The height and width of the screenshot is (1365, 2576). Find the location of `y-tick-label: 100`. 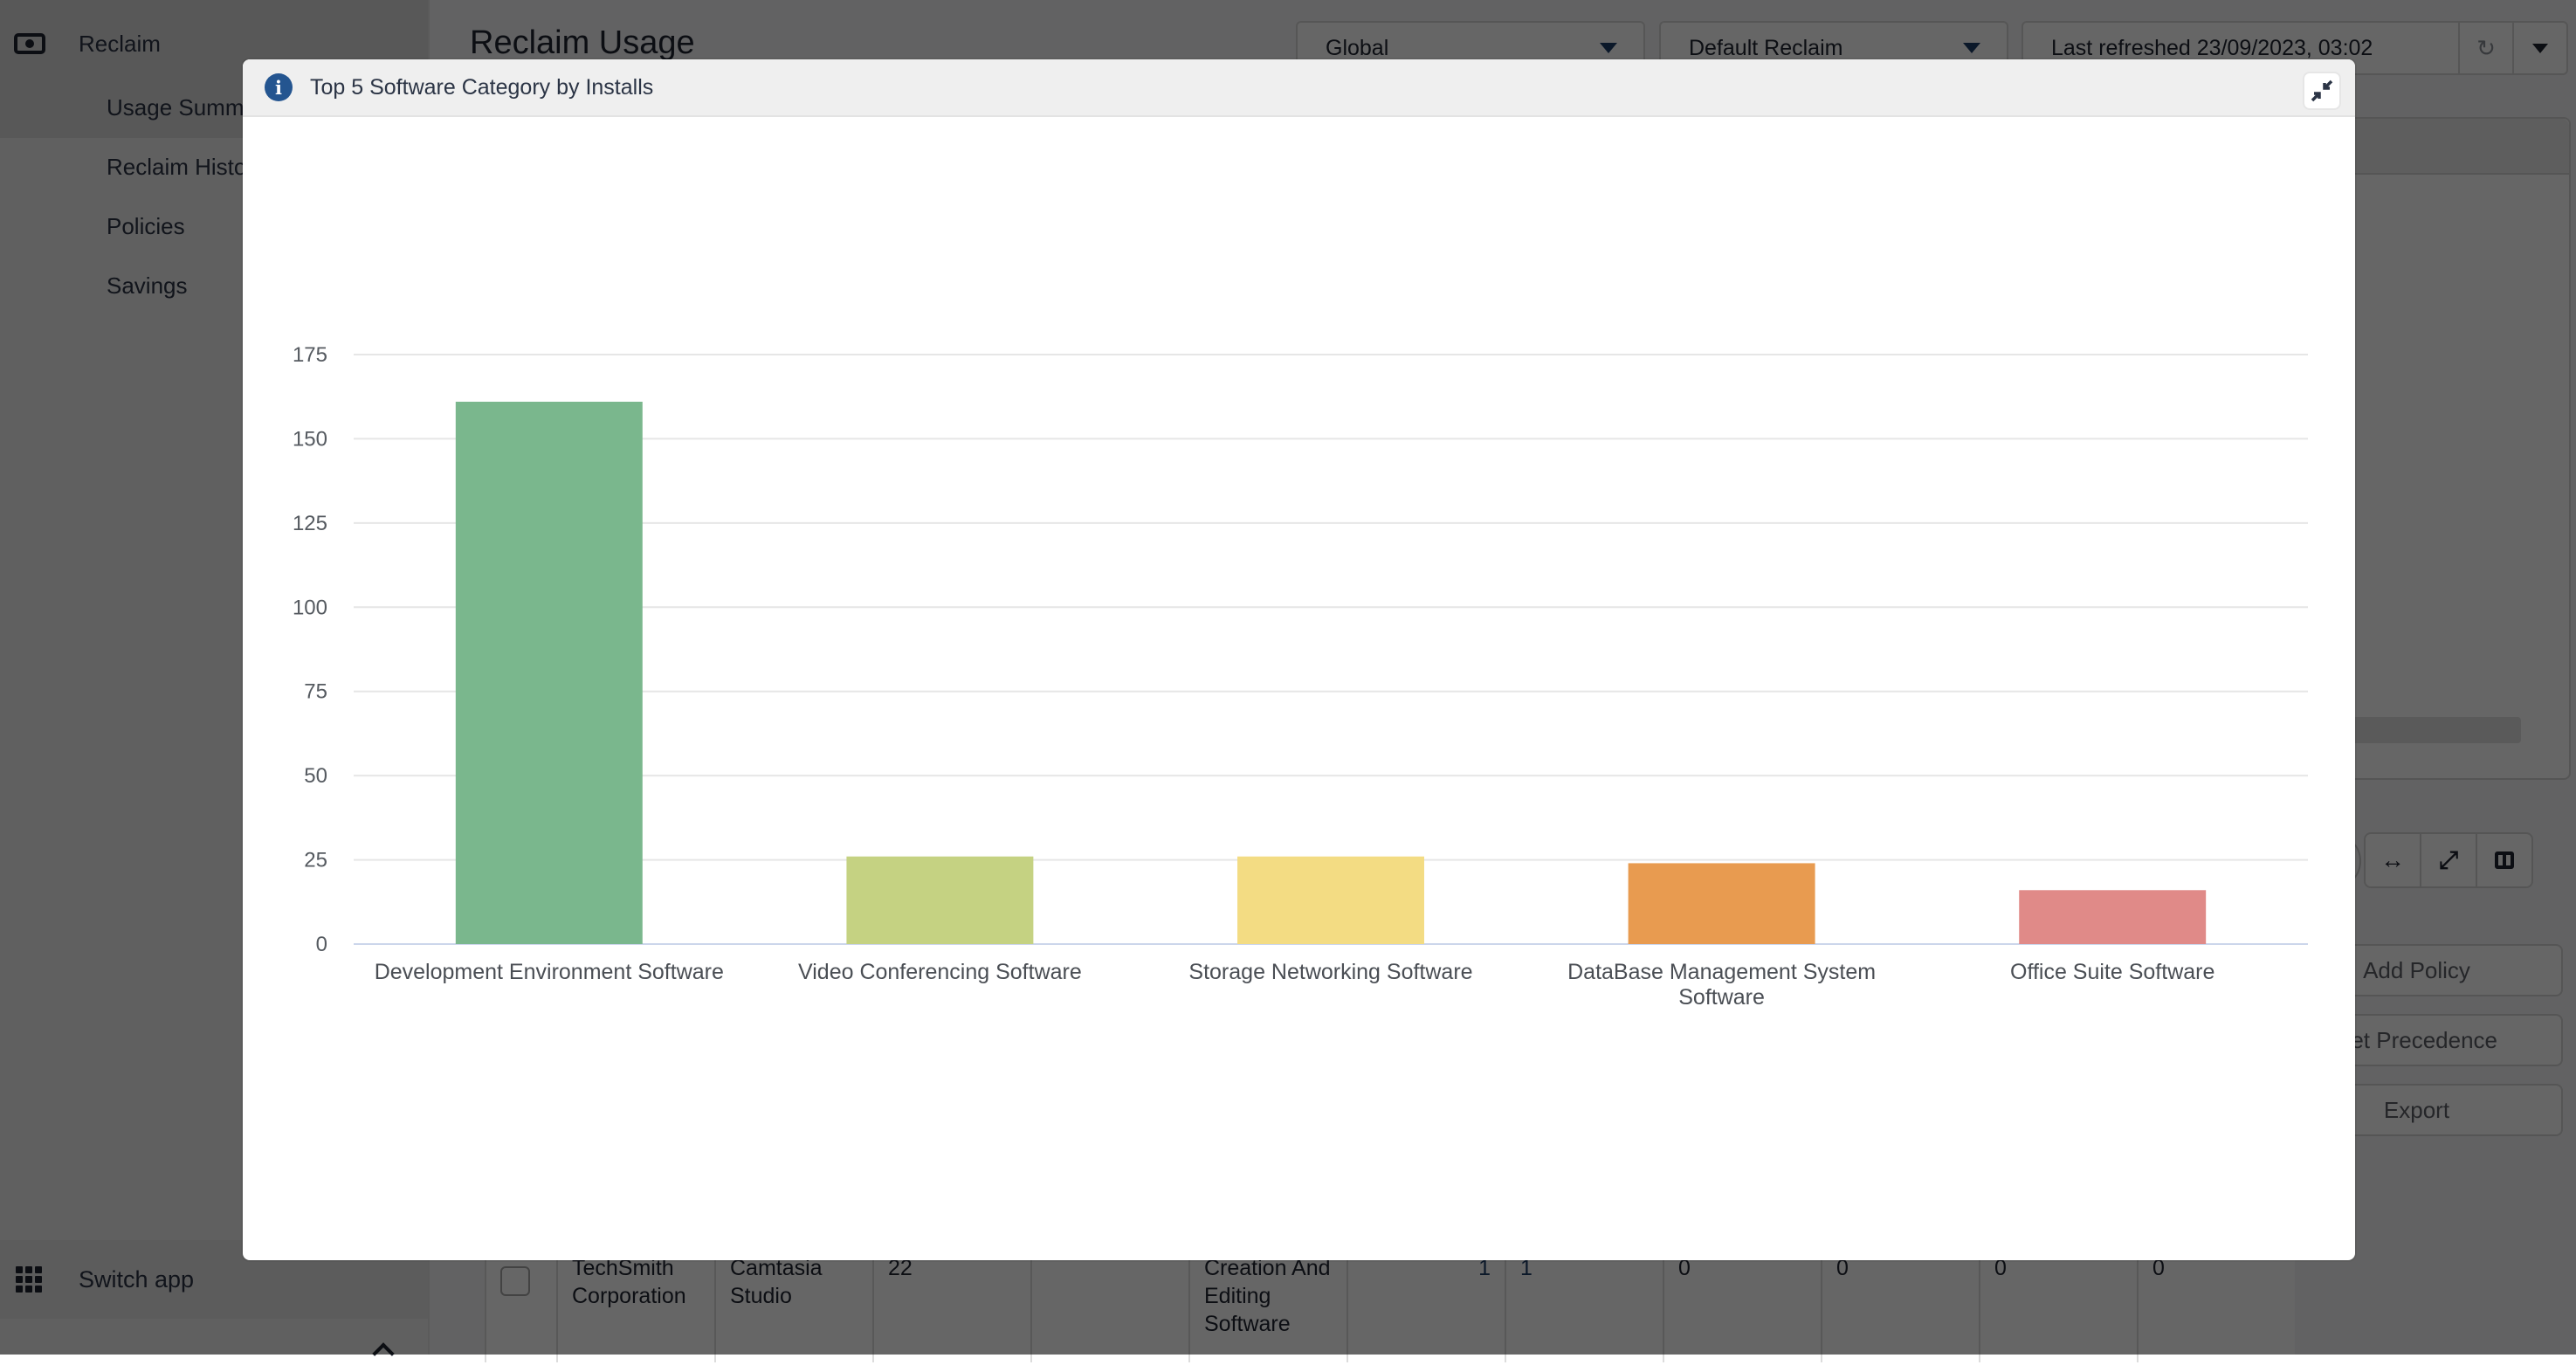

y-tick-label: 100 is located at coordinates (310, 607).